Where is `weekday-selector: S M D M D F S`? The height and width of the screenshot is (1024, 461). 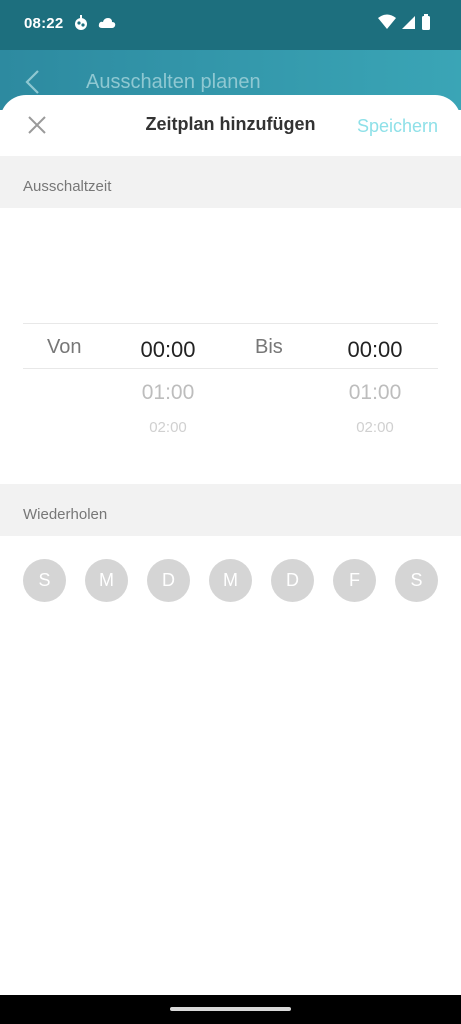 weekday-selector: S M D M D F S is located at coordinates (230, 576).